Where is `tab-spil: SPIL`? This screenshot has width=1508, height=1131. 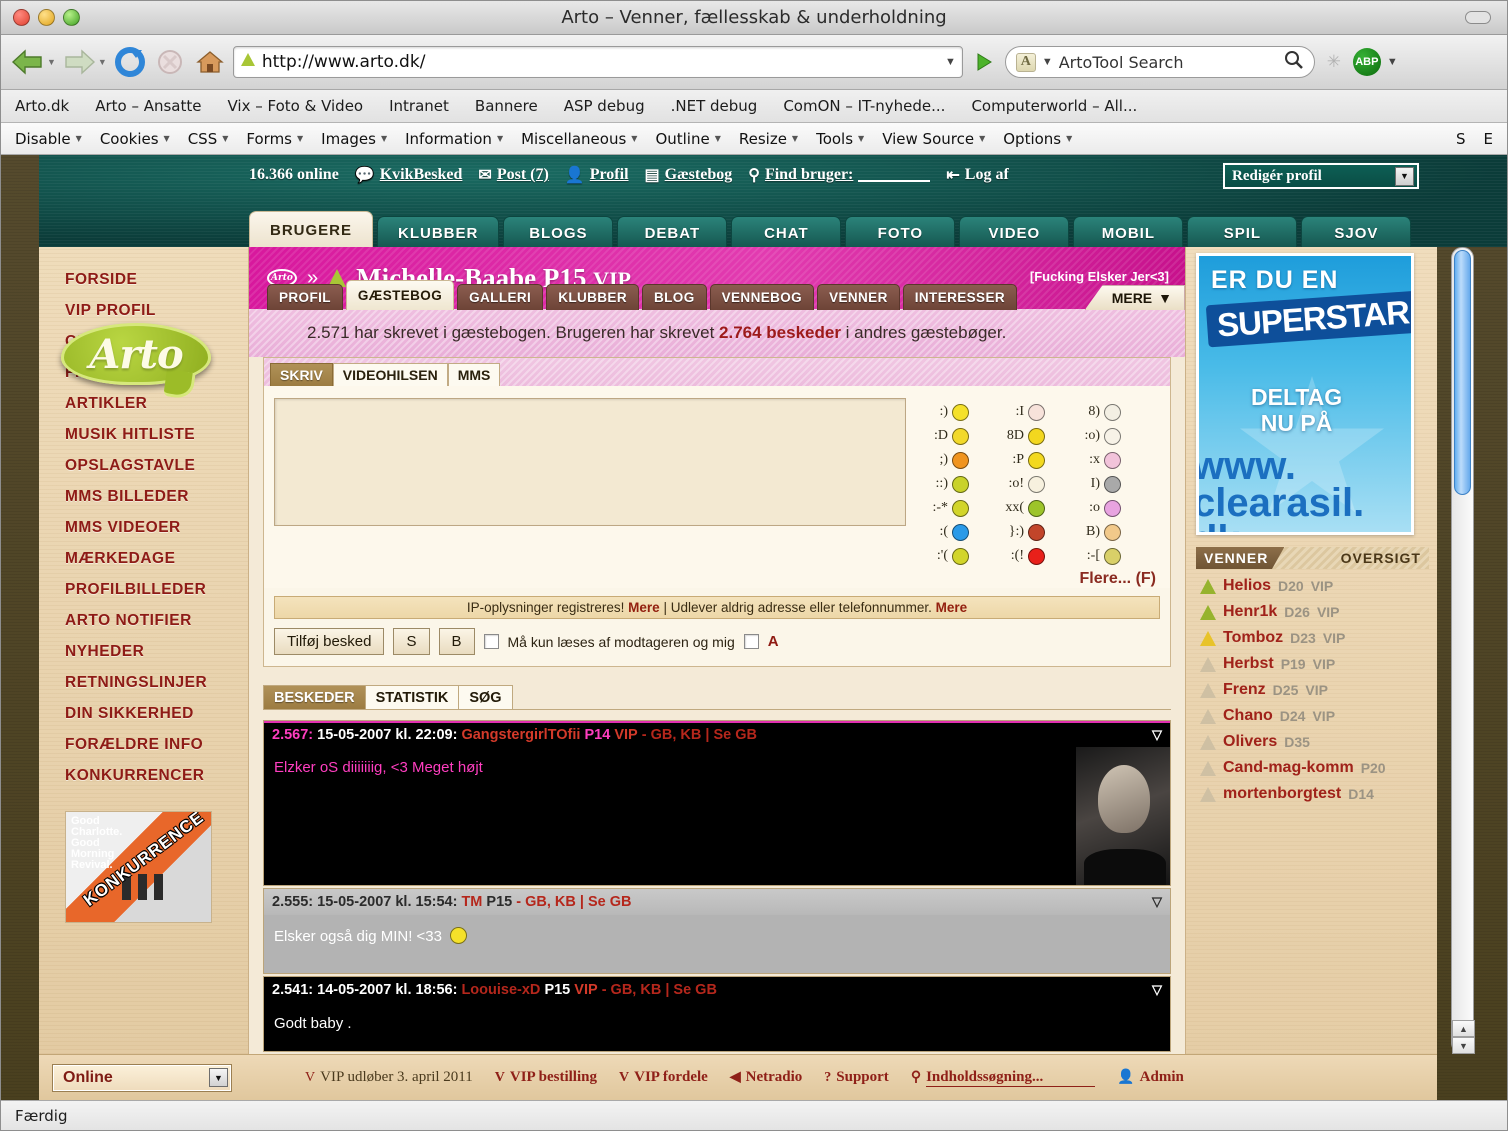 tab-spil: SPIL is located at coordinates (1242, 232).